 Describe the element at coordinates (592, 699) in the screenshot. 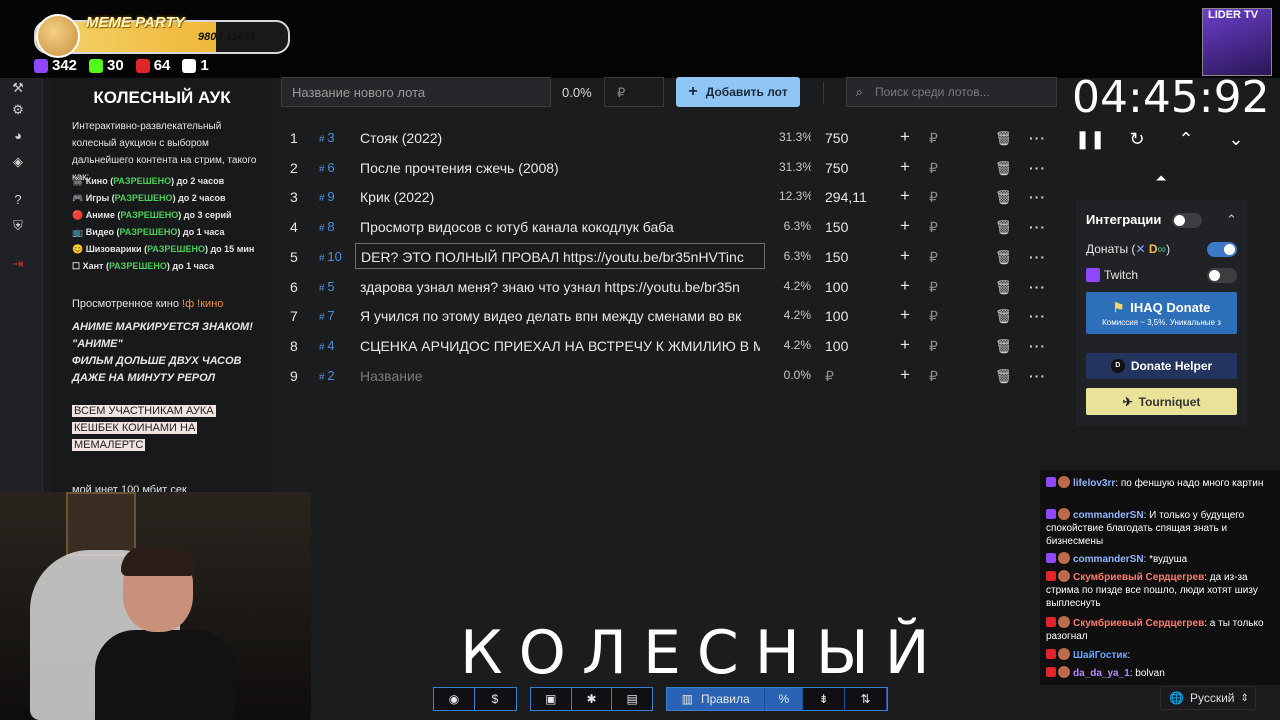

I see `bug-icon: ✱` at that location.